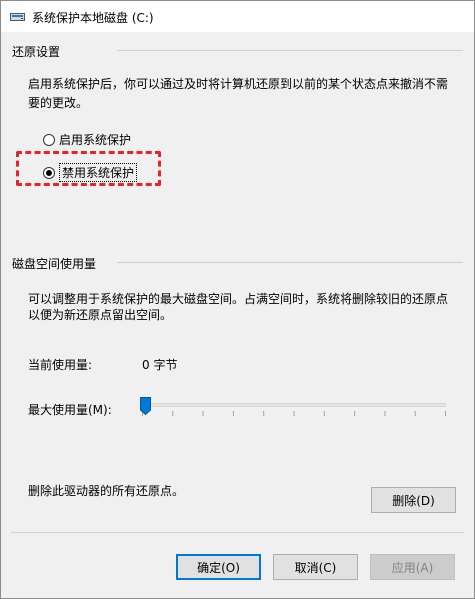 The height and width of the screenshot is (599, 475). What do you see at coordinates (145, 406) in the screenshot?
I see `max-usage-slider-thumb` at bounding box center [145, 406].